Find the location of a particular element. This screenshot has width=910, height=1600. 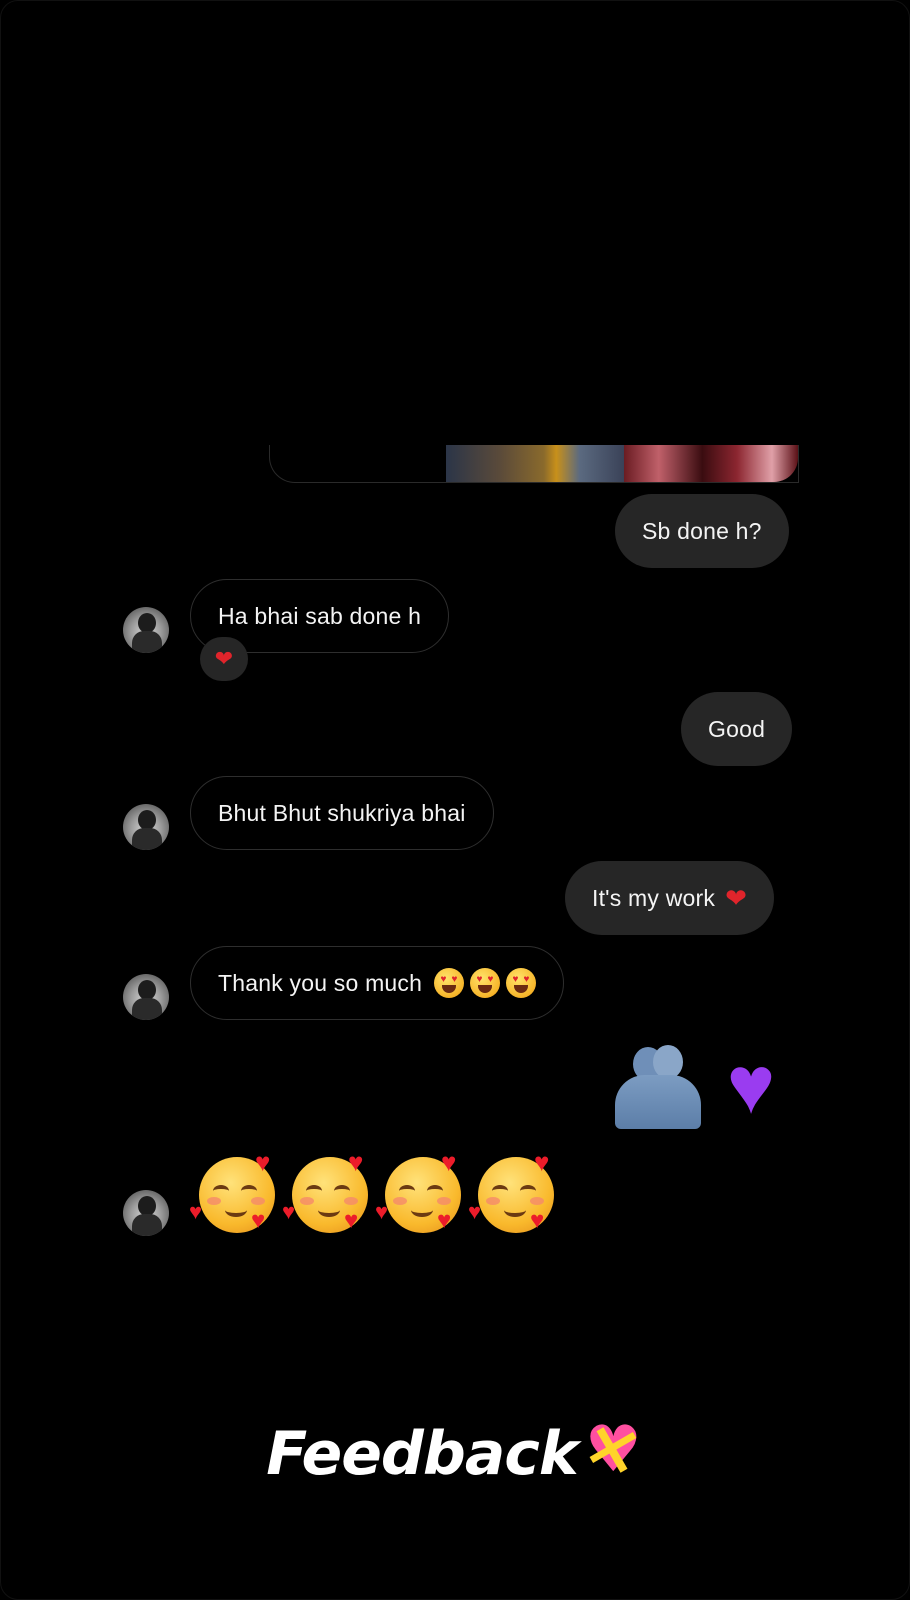

heart-with-ribbon-icon: ♥ is located at coordinates (613, 1450).